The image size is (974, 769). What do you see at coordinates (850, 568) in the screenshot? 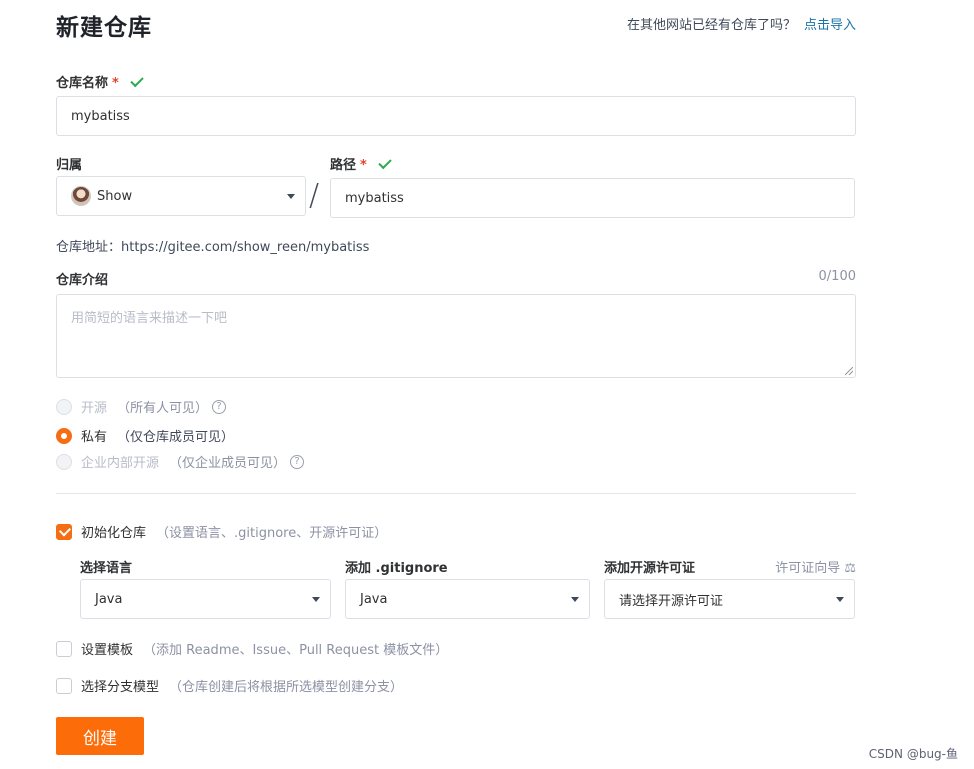
I see `scale-icon: ⚖` at bounding box center [850, 568].